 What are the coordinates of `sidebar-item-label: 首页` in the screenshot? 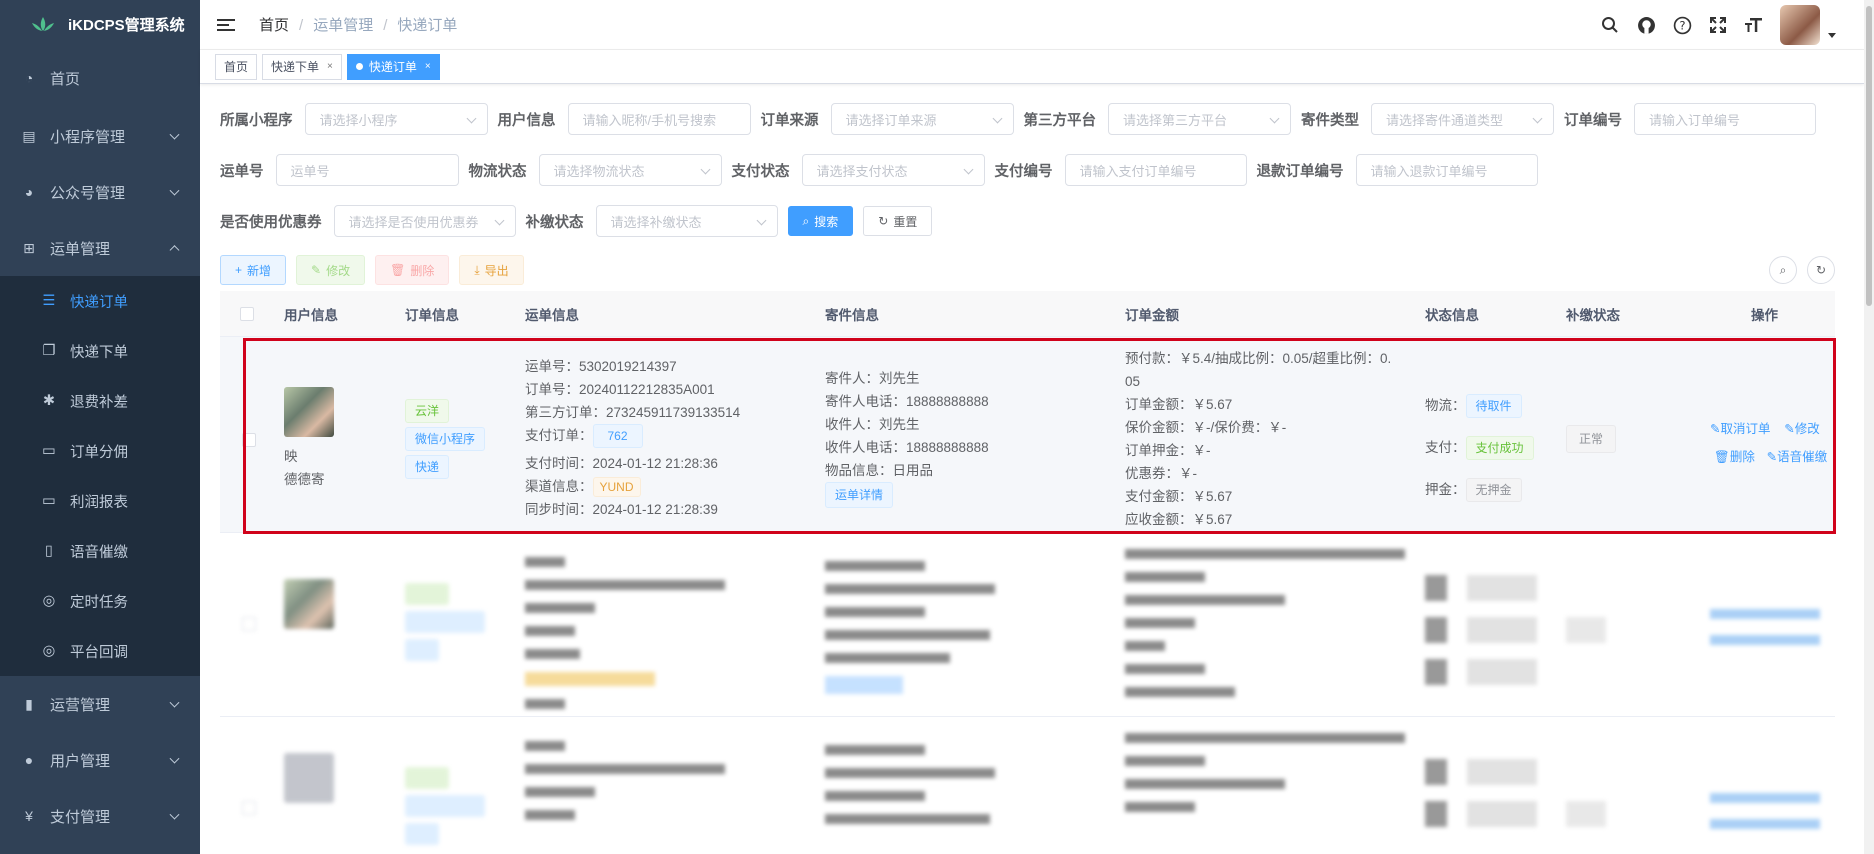 It's located at (65, 79).